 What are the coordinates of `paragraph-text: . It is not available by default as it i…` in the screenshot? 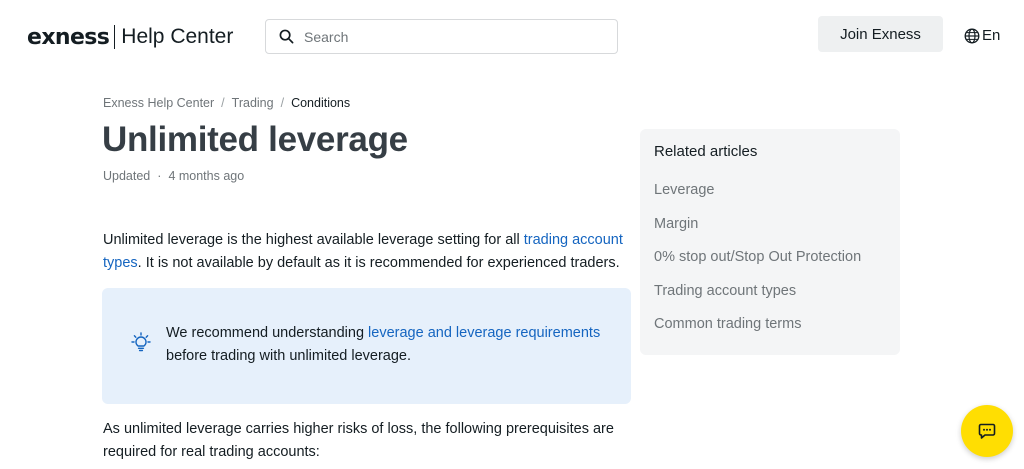 It's located at (378, 263).